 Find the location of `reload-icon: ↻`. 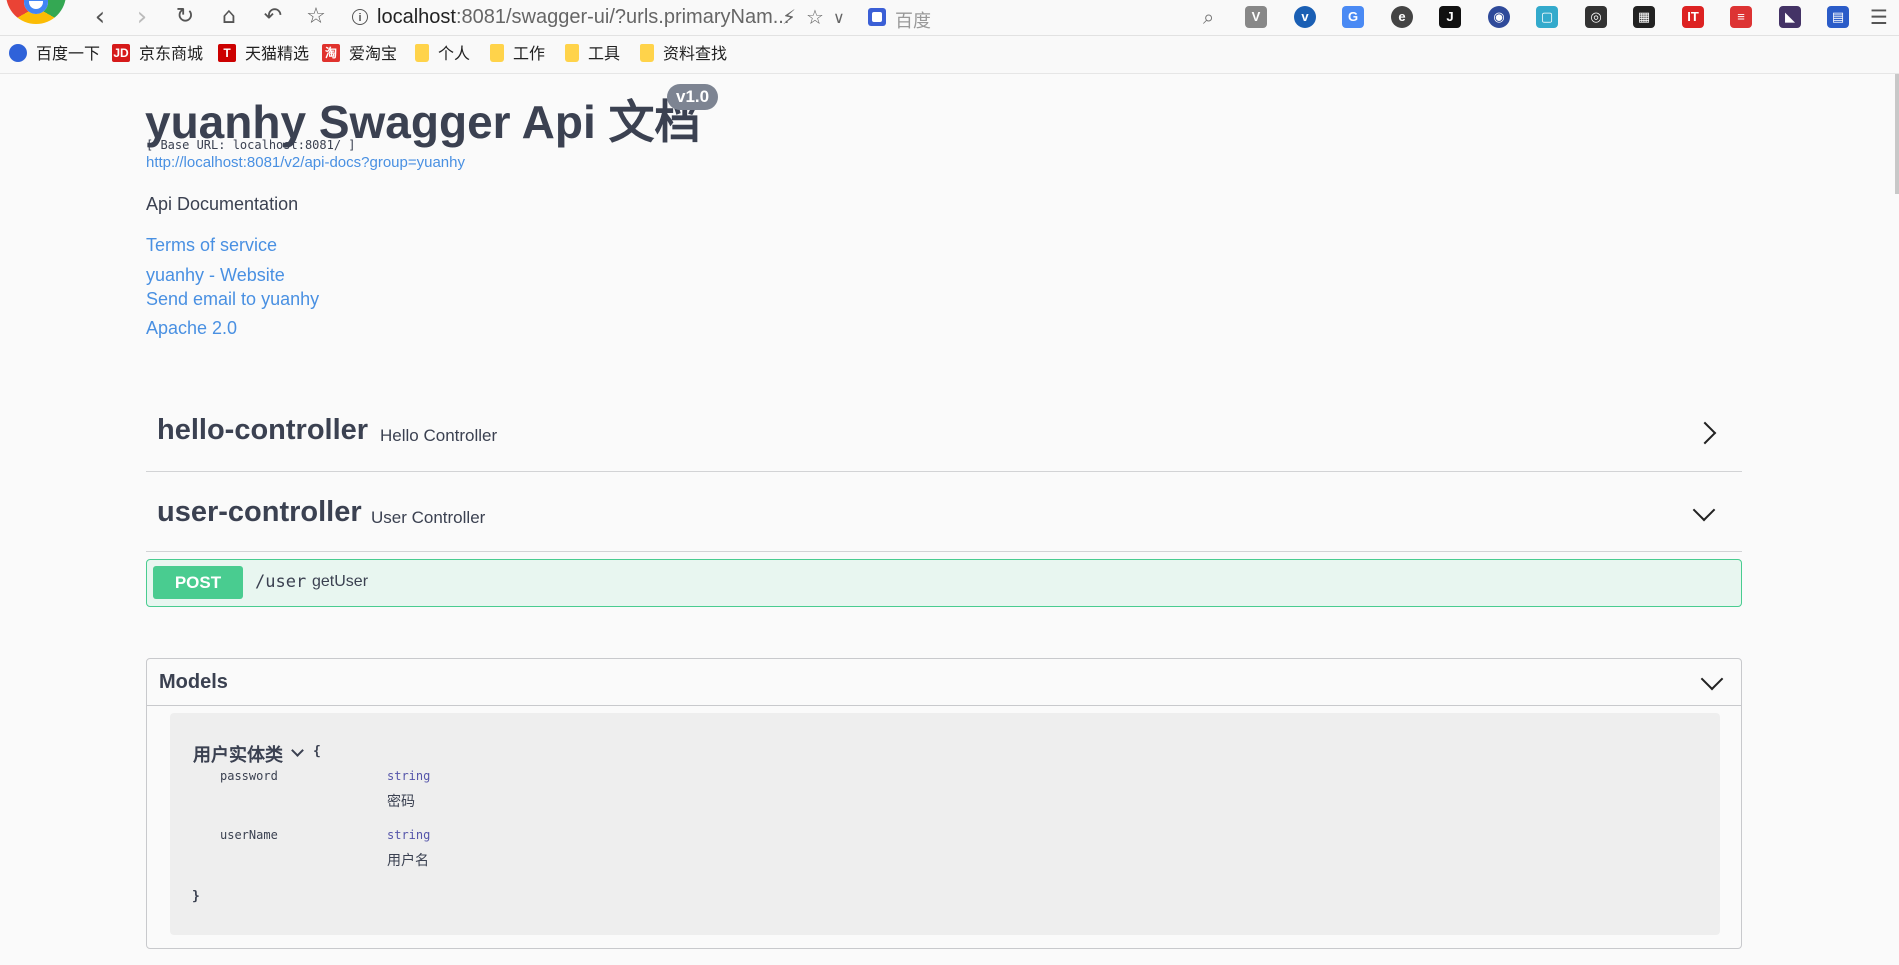

reload-icon: ↻ is located at coordinates (185, 17).